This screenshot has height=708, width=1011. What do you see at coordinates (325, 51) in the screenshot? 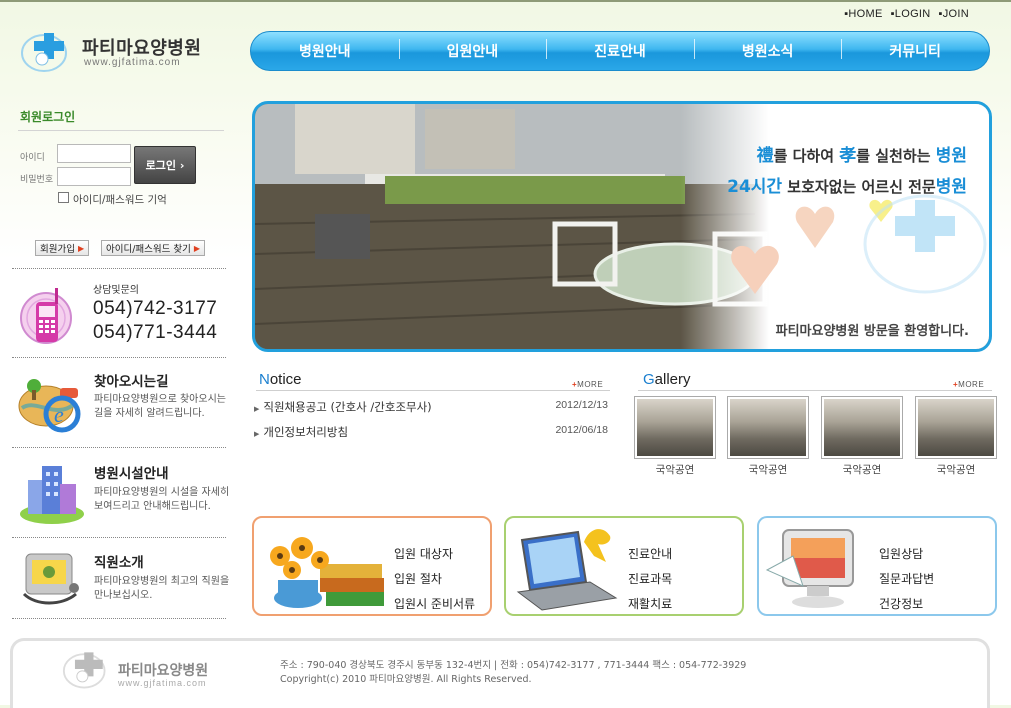
I see `nav-hospital-info: 병원안내` at bounding box center [325, 51].